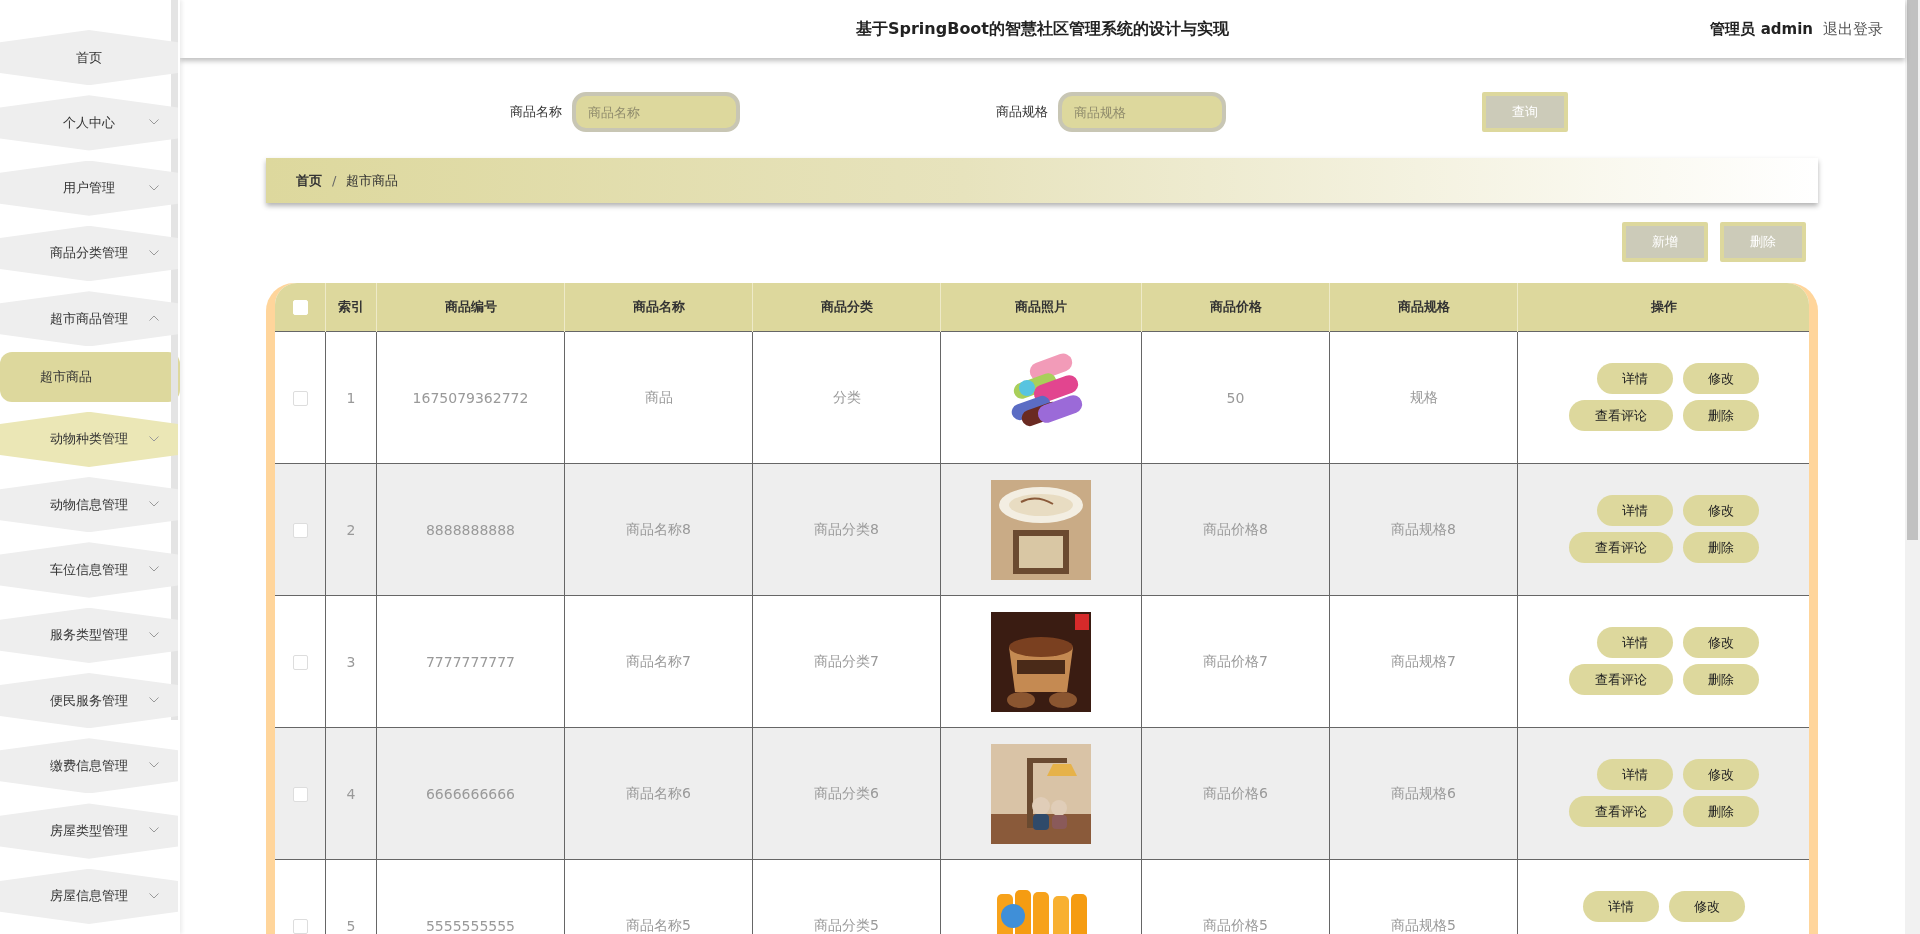 The width and height of the screenshot is (1920, 934). I want to click on table-cell: 商品分类8, so click(846, 528).